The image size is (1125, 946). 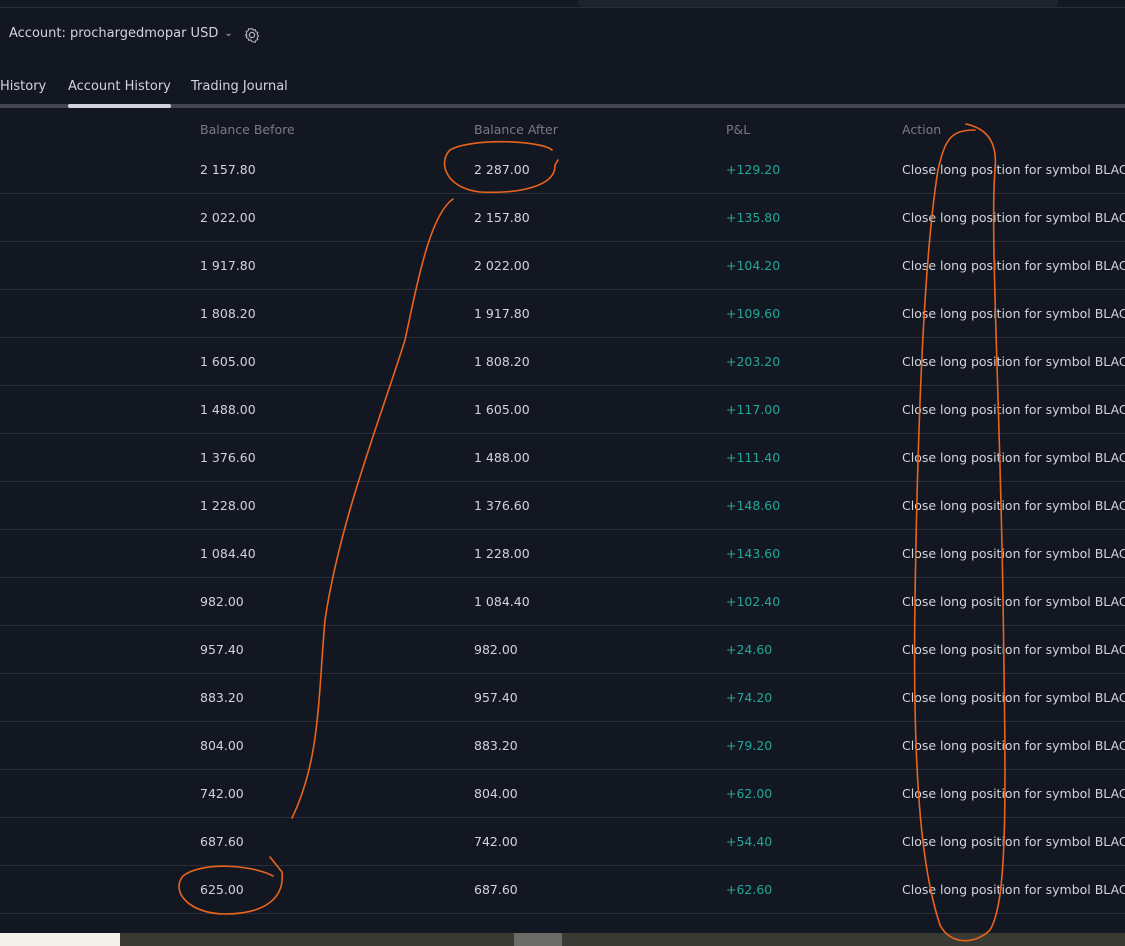 I want to click on balance-after-cell: 883.20, so click(x=496, y=745).